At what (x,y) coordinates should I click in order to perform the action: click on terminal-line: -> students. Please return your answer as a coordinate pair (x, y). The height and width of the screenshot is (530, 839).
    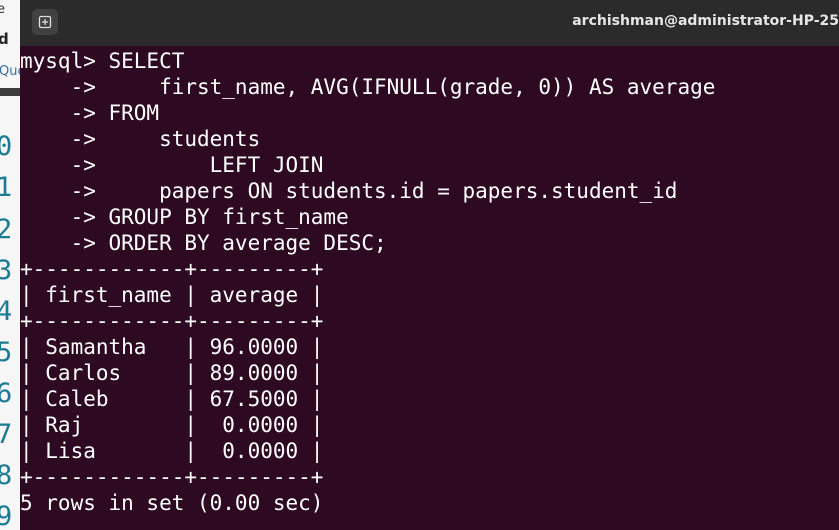
    Looking at the image, I should click on (140, 139).